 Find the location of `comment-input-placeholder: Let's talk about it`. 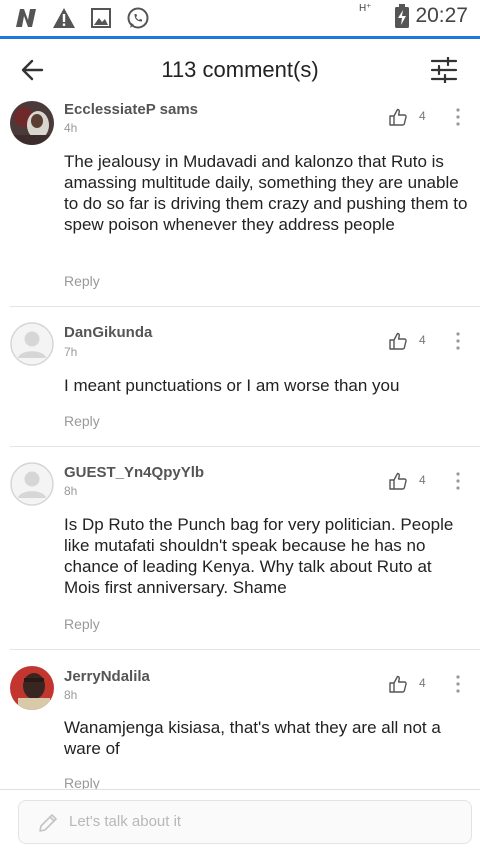

comment-input-placeholder: Let's talk about it is located at coordinates (125, 821).